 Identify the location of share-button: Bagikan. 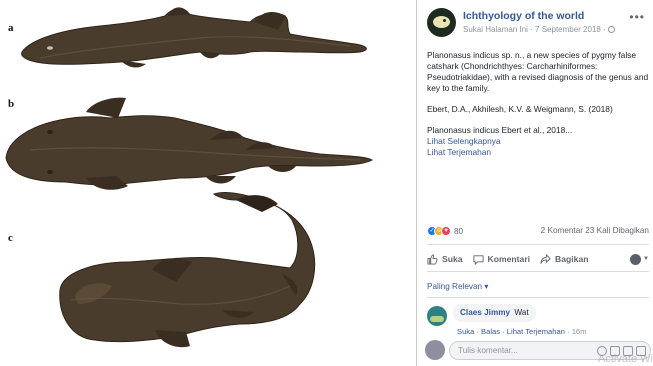
(564, 259).